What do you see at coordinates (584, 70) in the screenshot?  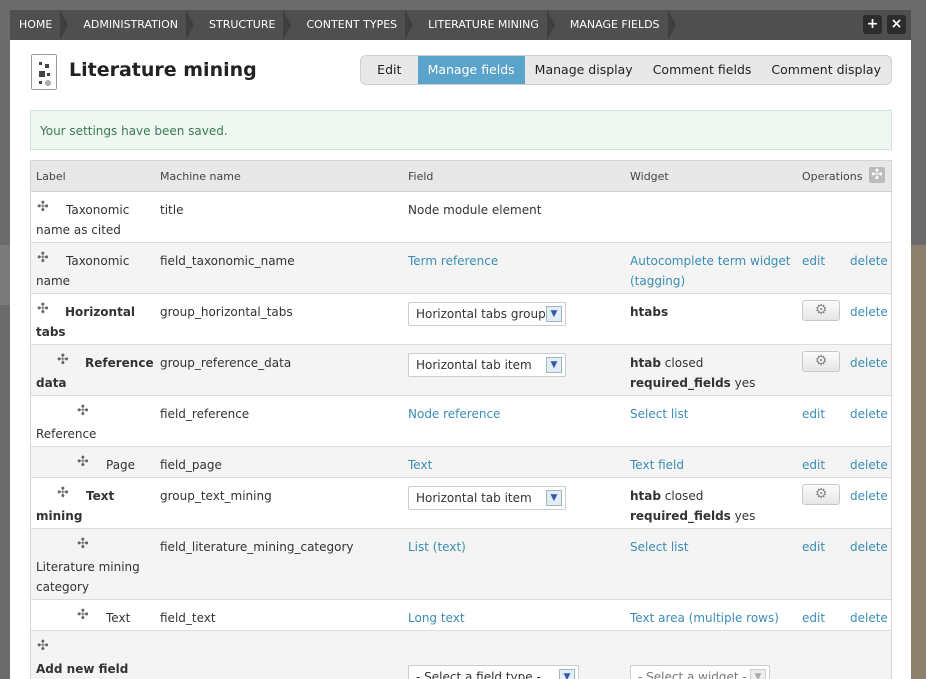 I see `tab-manage-display: Manage display` at bounding box center [584, 70].